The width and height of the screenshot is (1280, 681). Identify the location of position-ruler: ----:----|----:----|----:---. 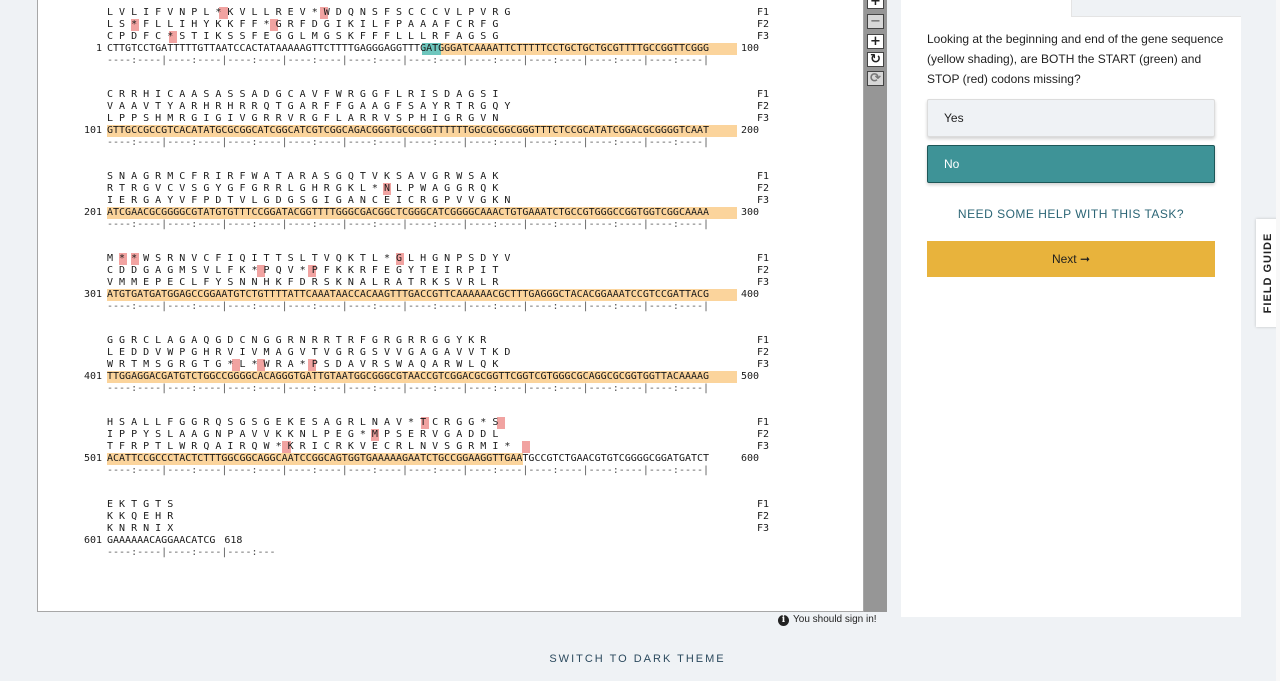
(450, 553).